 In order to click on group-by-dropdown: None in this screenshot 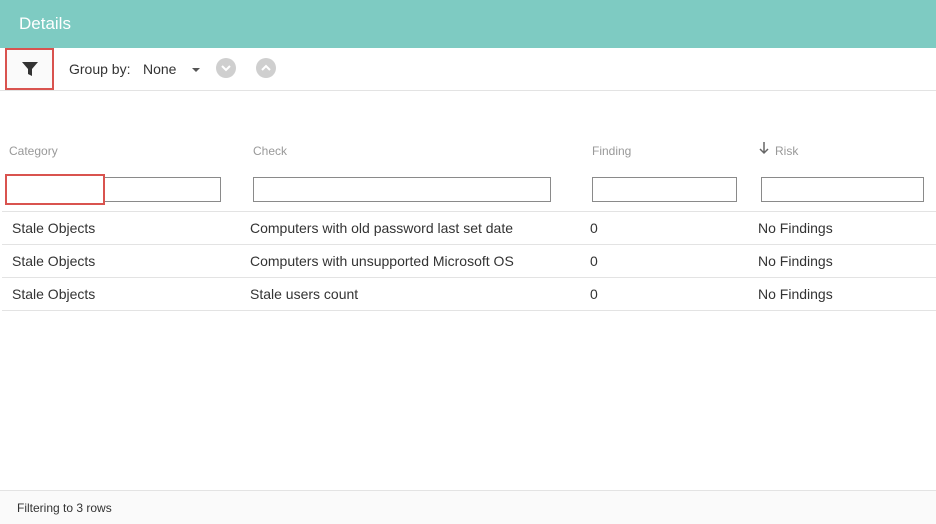, I will do `click(159, 69)`.